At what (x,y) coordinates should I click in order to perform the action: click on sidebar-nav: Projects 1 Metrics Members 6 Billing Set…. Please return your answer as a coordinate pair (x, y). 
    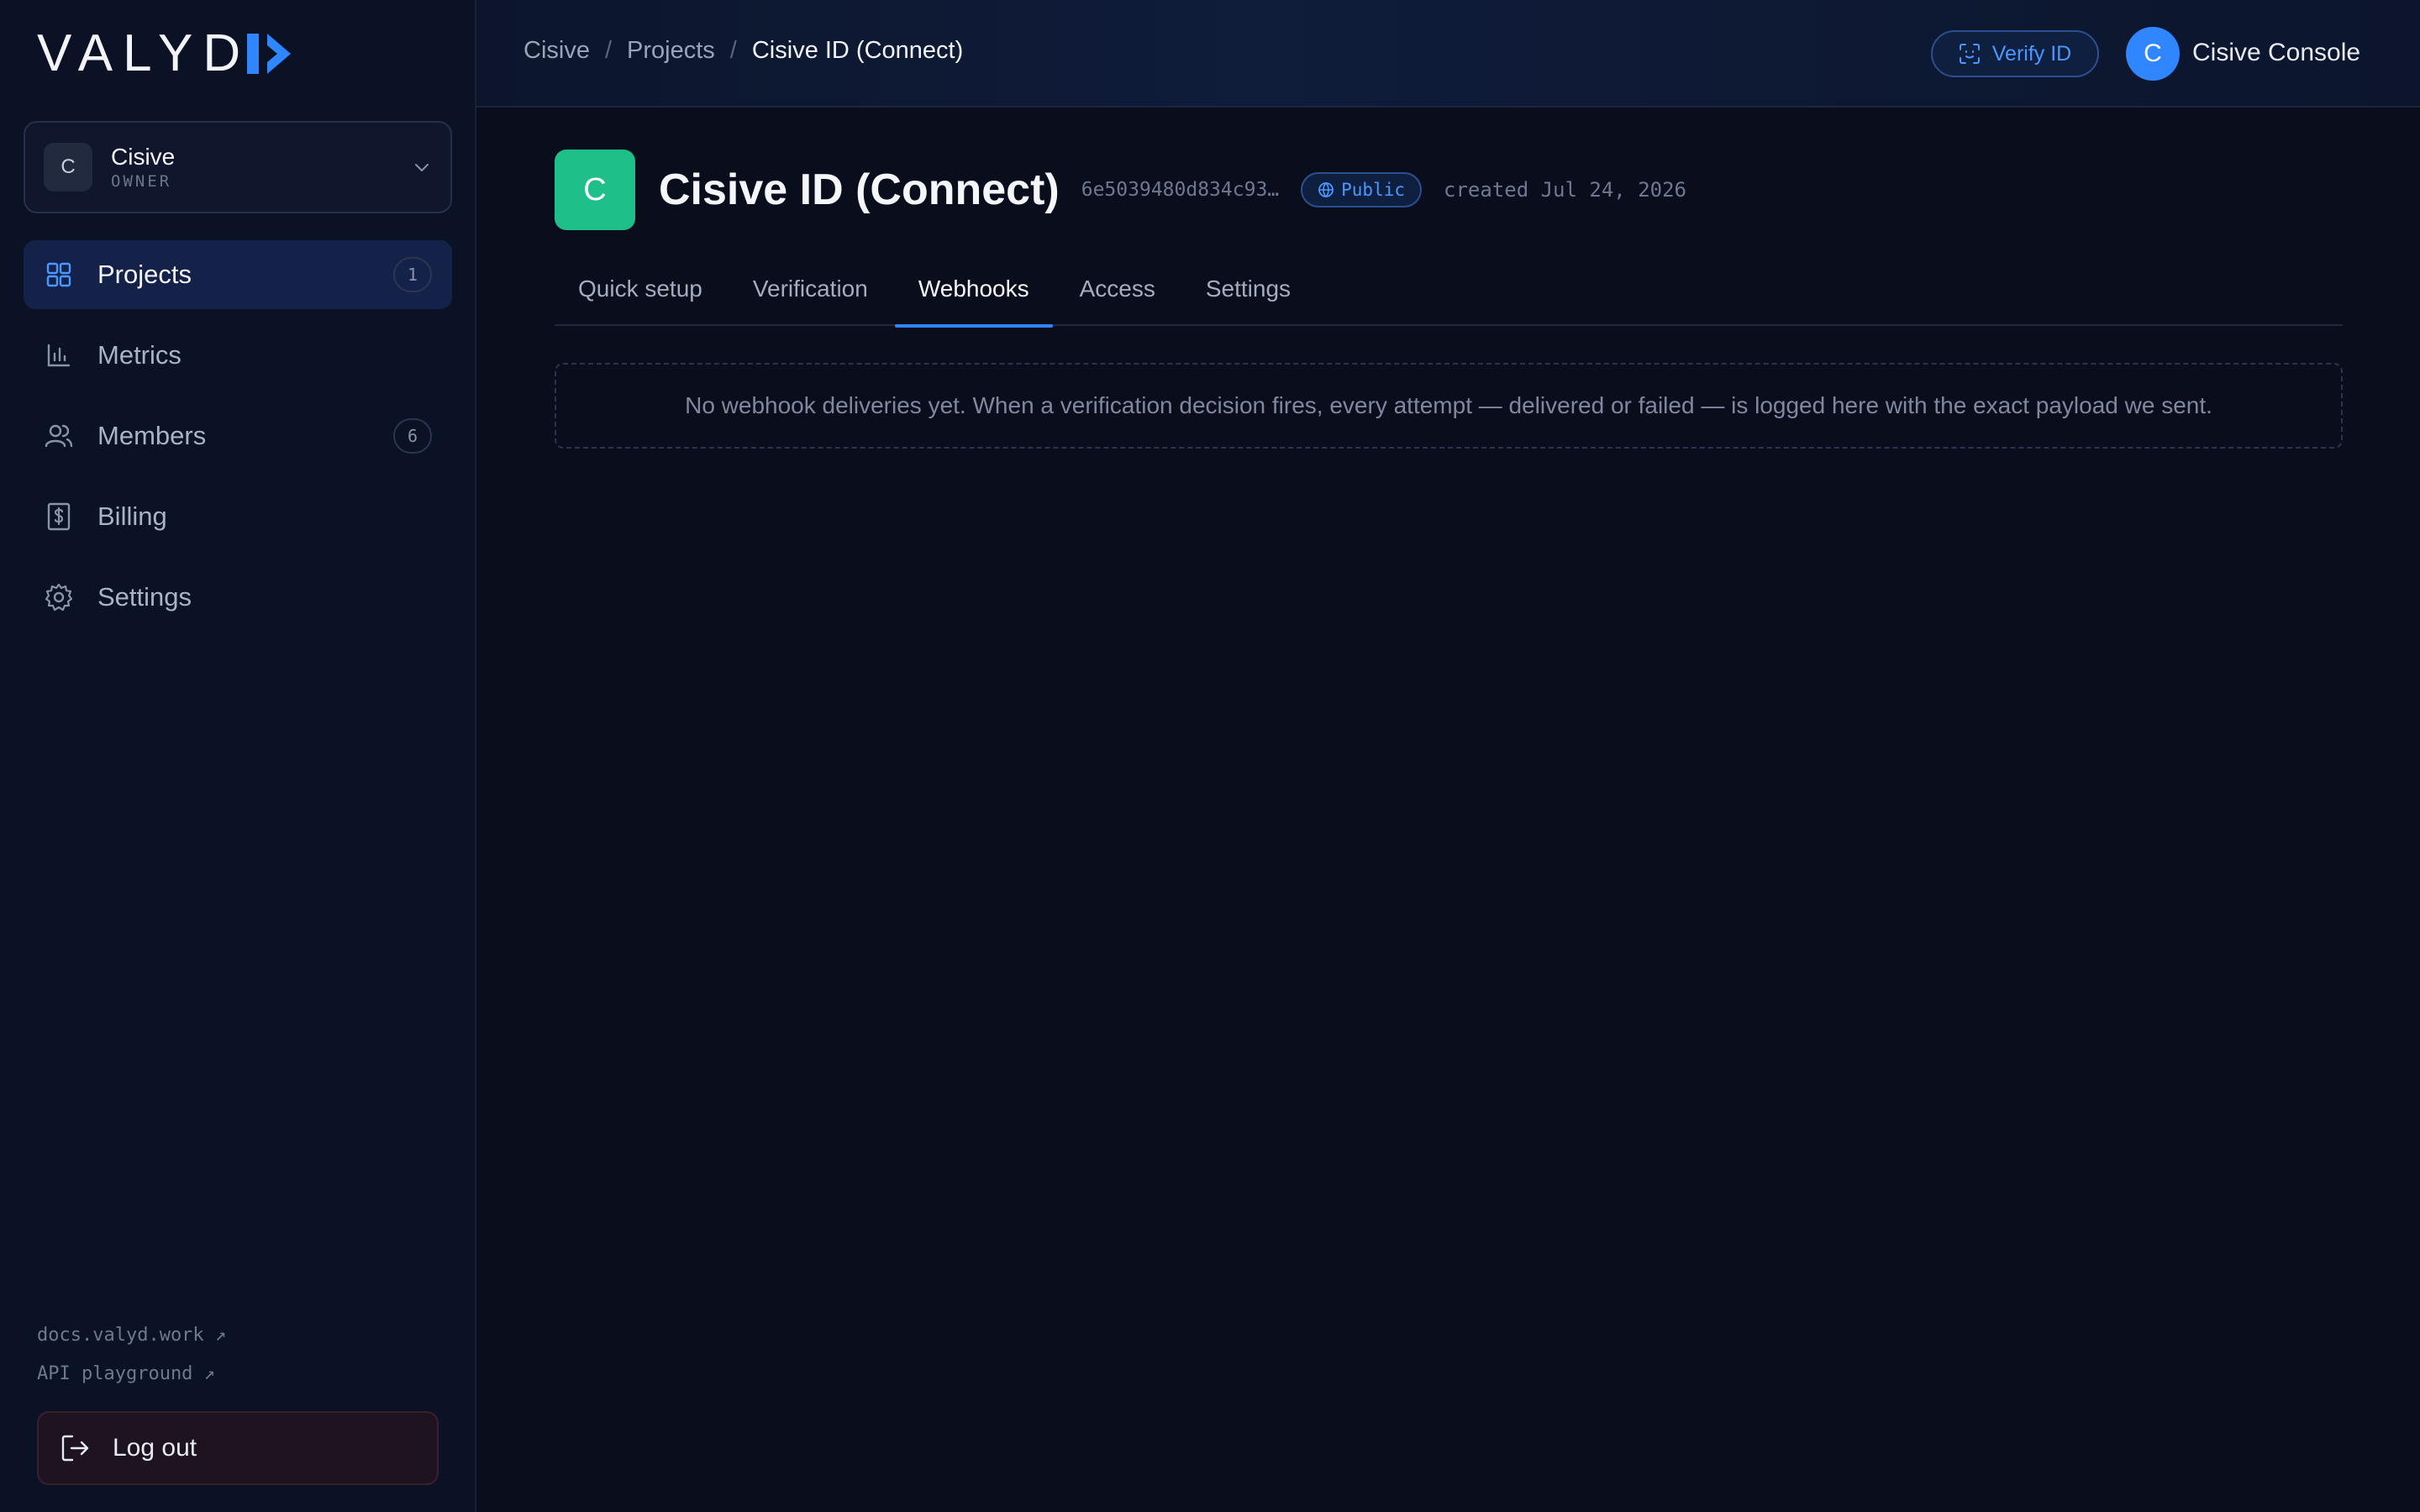
    Looking at the image, I should click on (238, 441).